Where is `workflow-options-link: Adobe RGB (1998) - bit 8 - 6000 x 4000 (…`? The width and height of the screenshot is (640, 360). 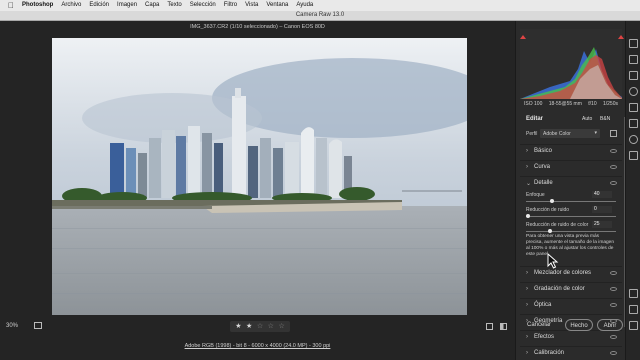 workflow-options-link: Adobe RGB (1998) - bit 8 - 6000 x 4000 (… is located at coordinates (257, 346).